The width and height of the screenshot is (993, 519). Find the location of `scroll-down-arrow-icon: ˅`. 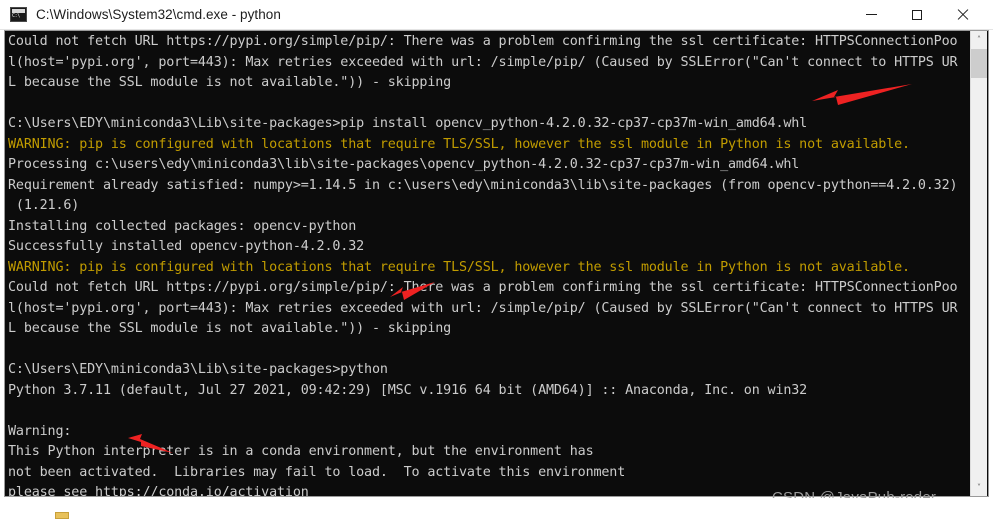

scroll-down-arrow-icon: ˅ is located at coordinates (979, 487).